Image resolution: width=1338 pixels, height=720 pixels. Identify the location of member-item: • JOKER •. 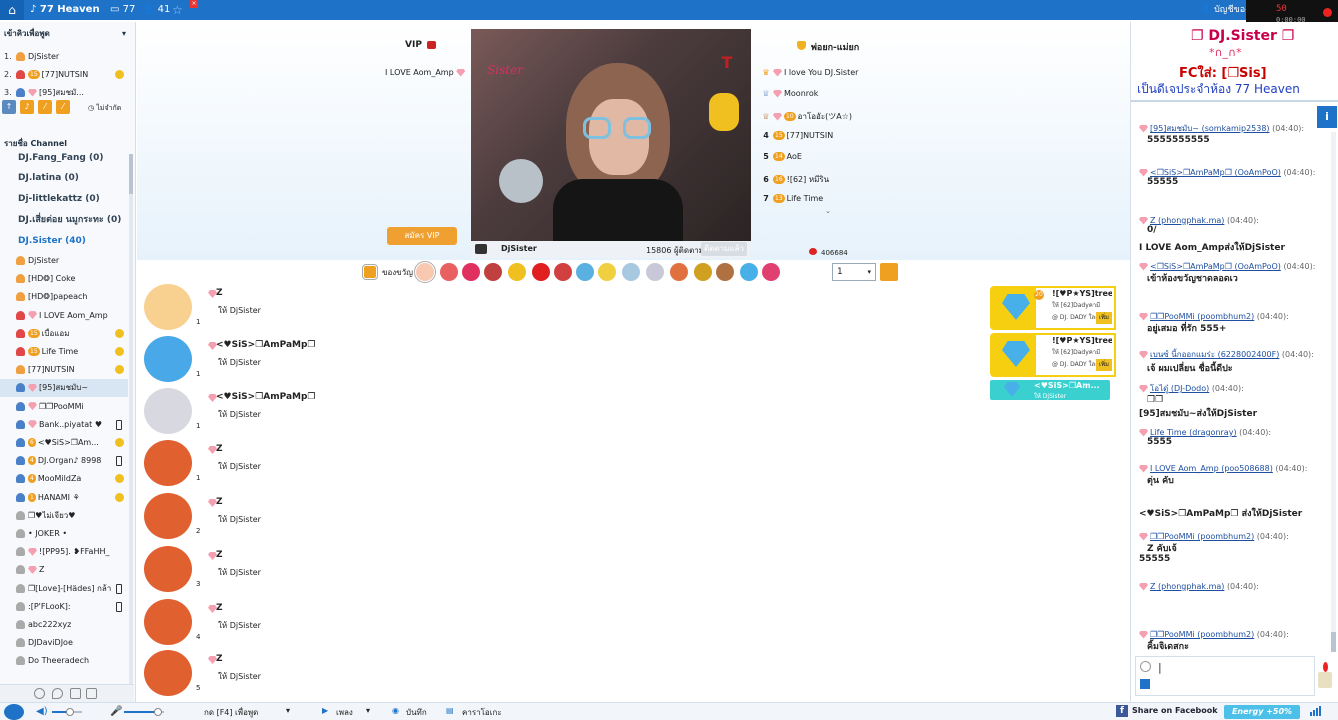
(64, 534).